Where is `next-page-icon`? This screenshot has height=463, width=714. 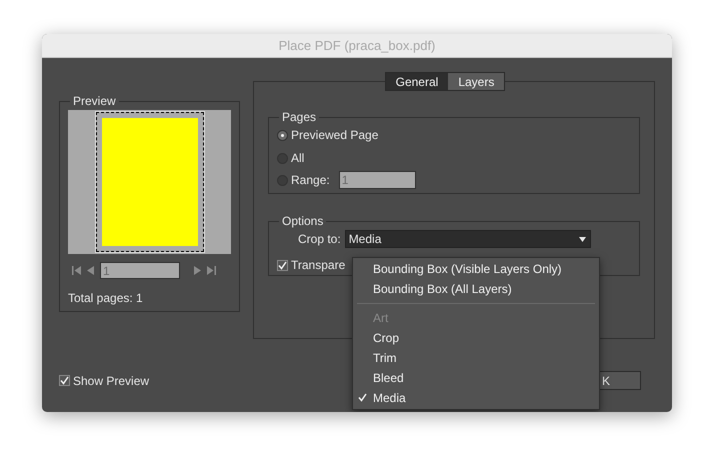
next-page-icon is located at coordinates (197, 270).